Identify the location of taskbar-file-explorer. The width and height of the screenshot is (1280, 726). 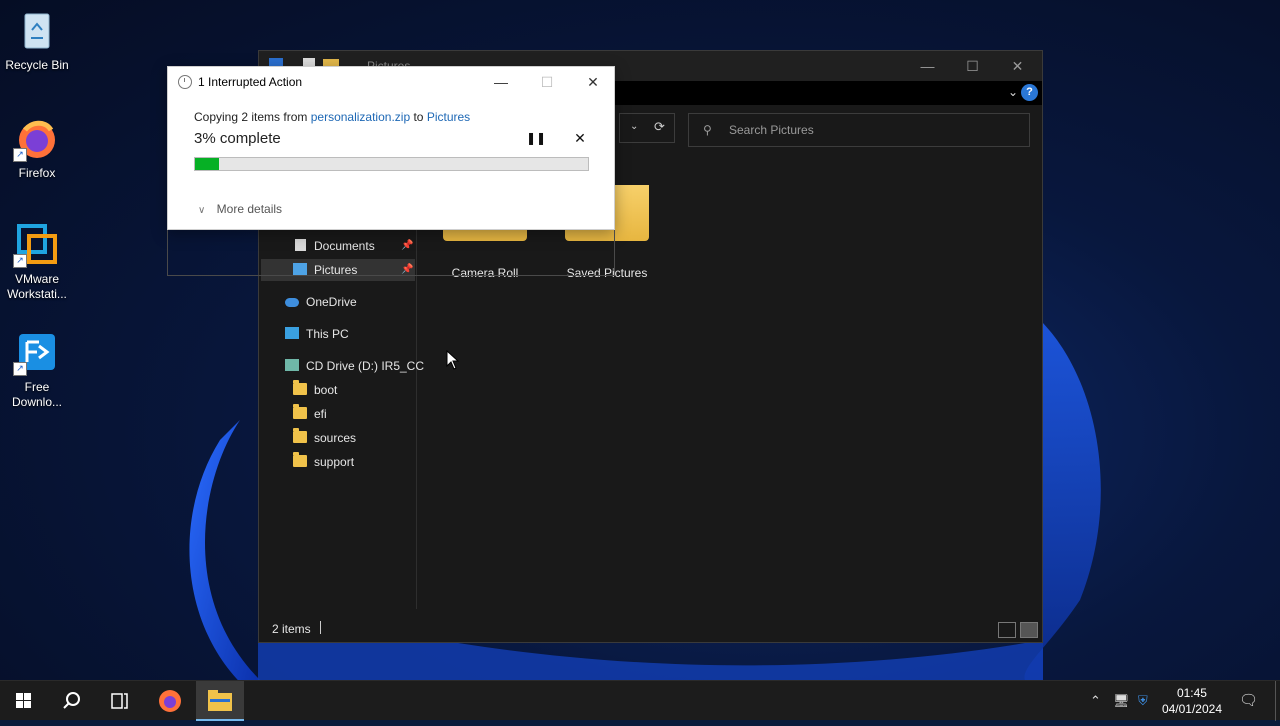
(220, 701).